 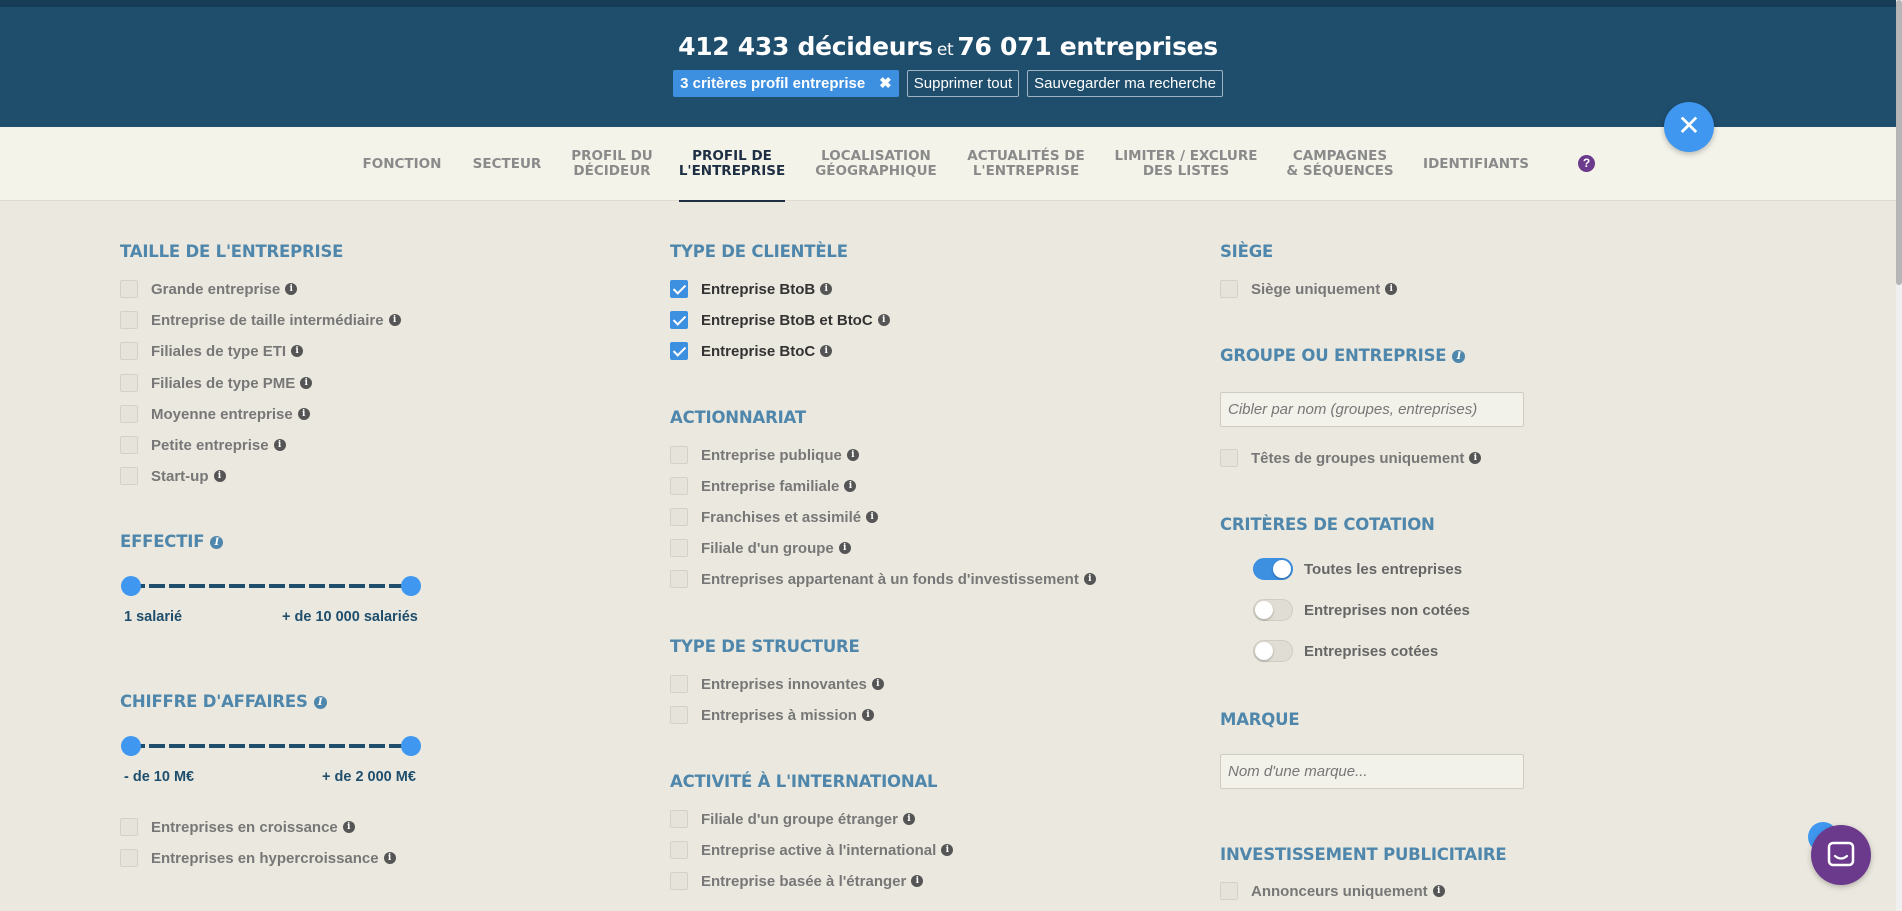 What do you see at coordinates (1340, 164) in the screenshot?
I see `tab-campagnes: CAMPAGNES & SÉQUENCES` at bounding box center [1340, 164].